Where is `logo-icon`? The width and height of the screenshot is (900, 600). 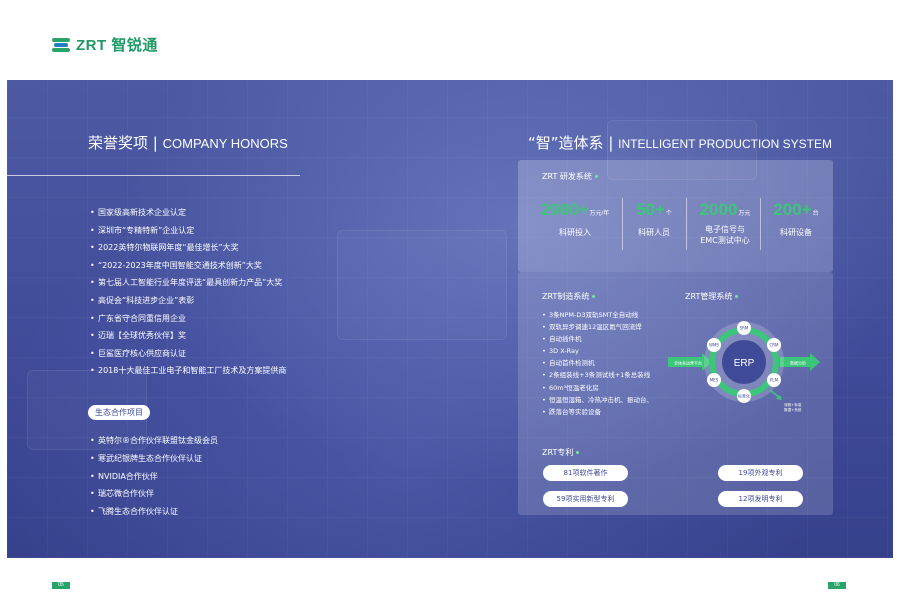 logo-icon is located at coordinates (61, 44).